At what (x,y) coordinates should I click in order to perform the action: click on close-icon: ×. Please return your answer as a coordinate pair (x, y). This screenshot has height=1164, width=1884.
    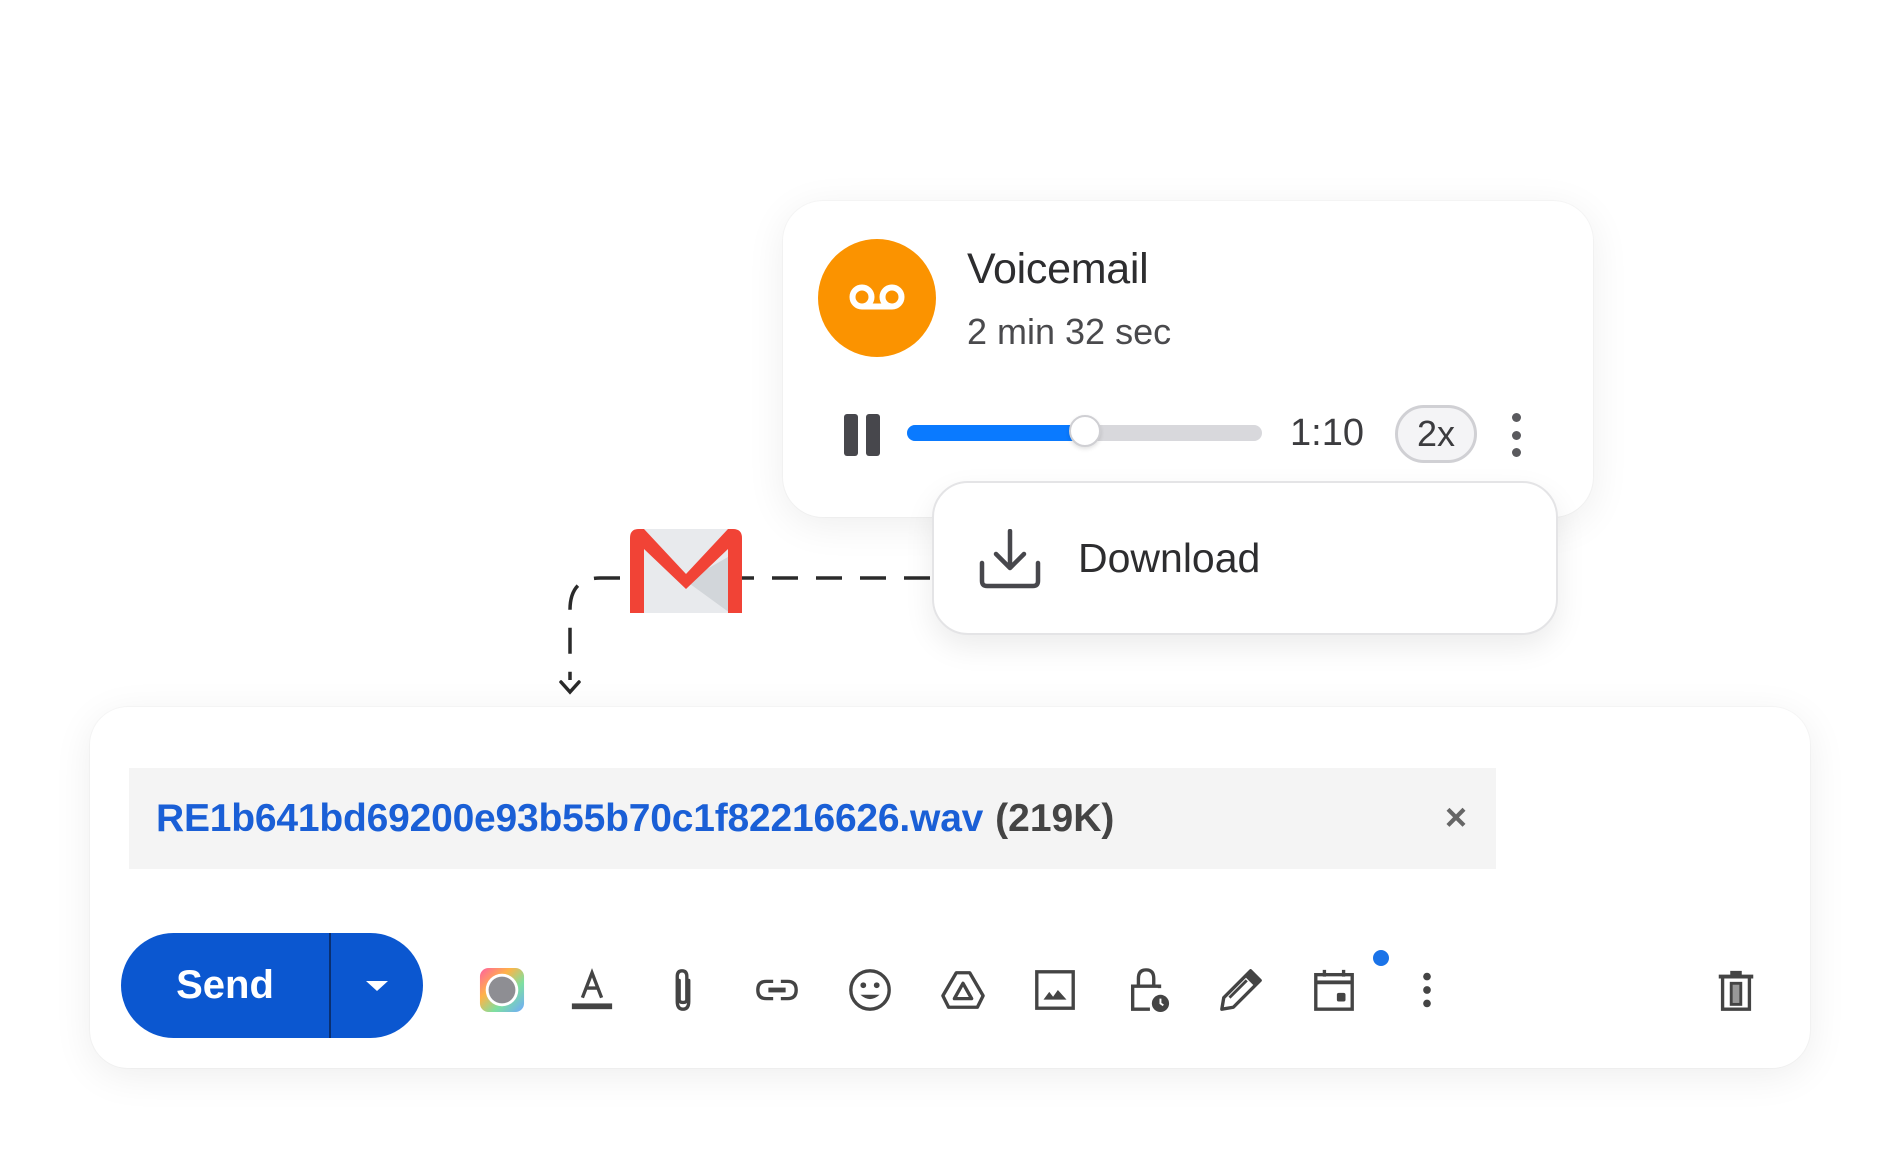
    Looking at the image, I should click on (1456, 818).